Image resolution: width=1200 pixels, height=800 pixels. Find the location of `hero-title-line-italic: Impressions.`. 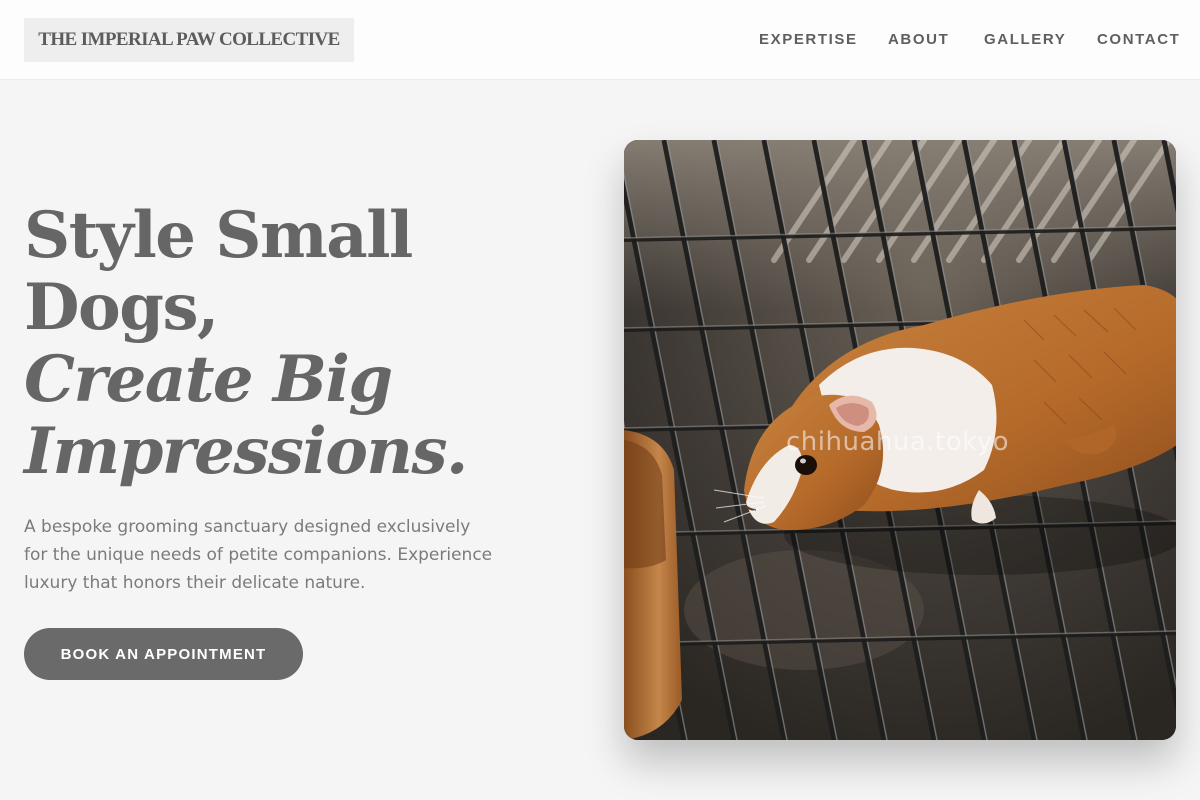

hero-title-line-italic: Impressions. is located at coordinates (246, 451).